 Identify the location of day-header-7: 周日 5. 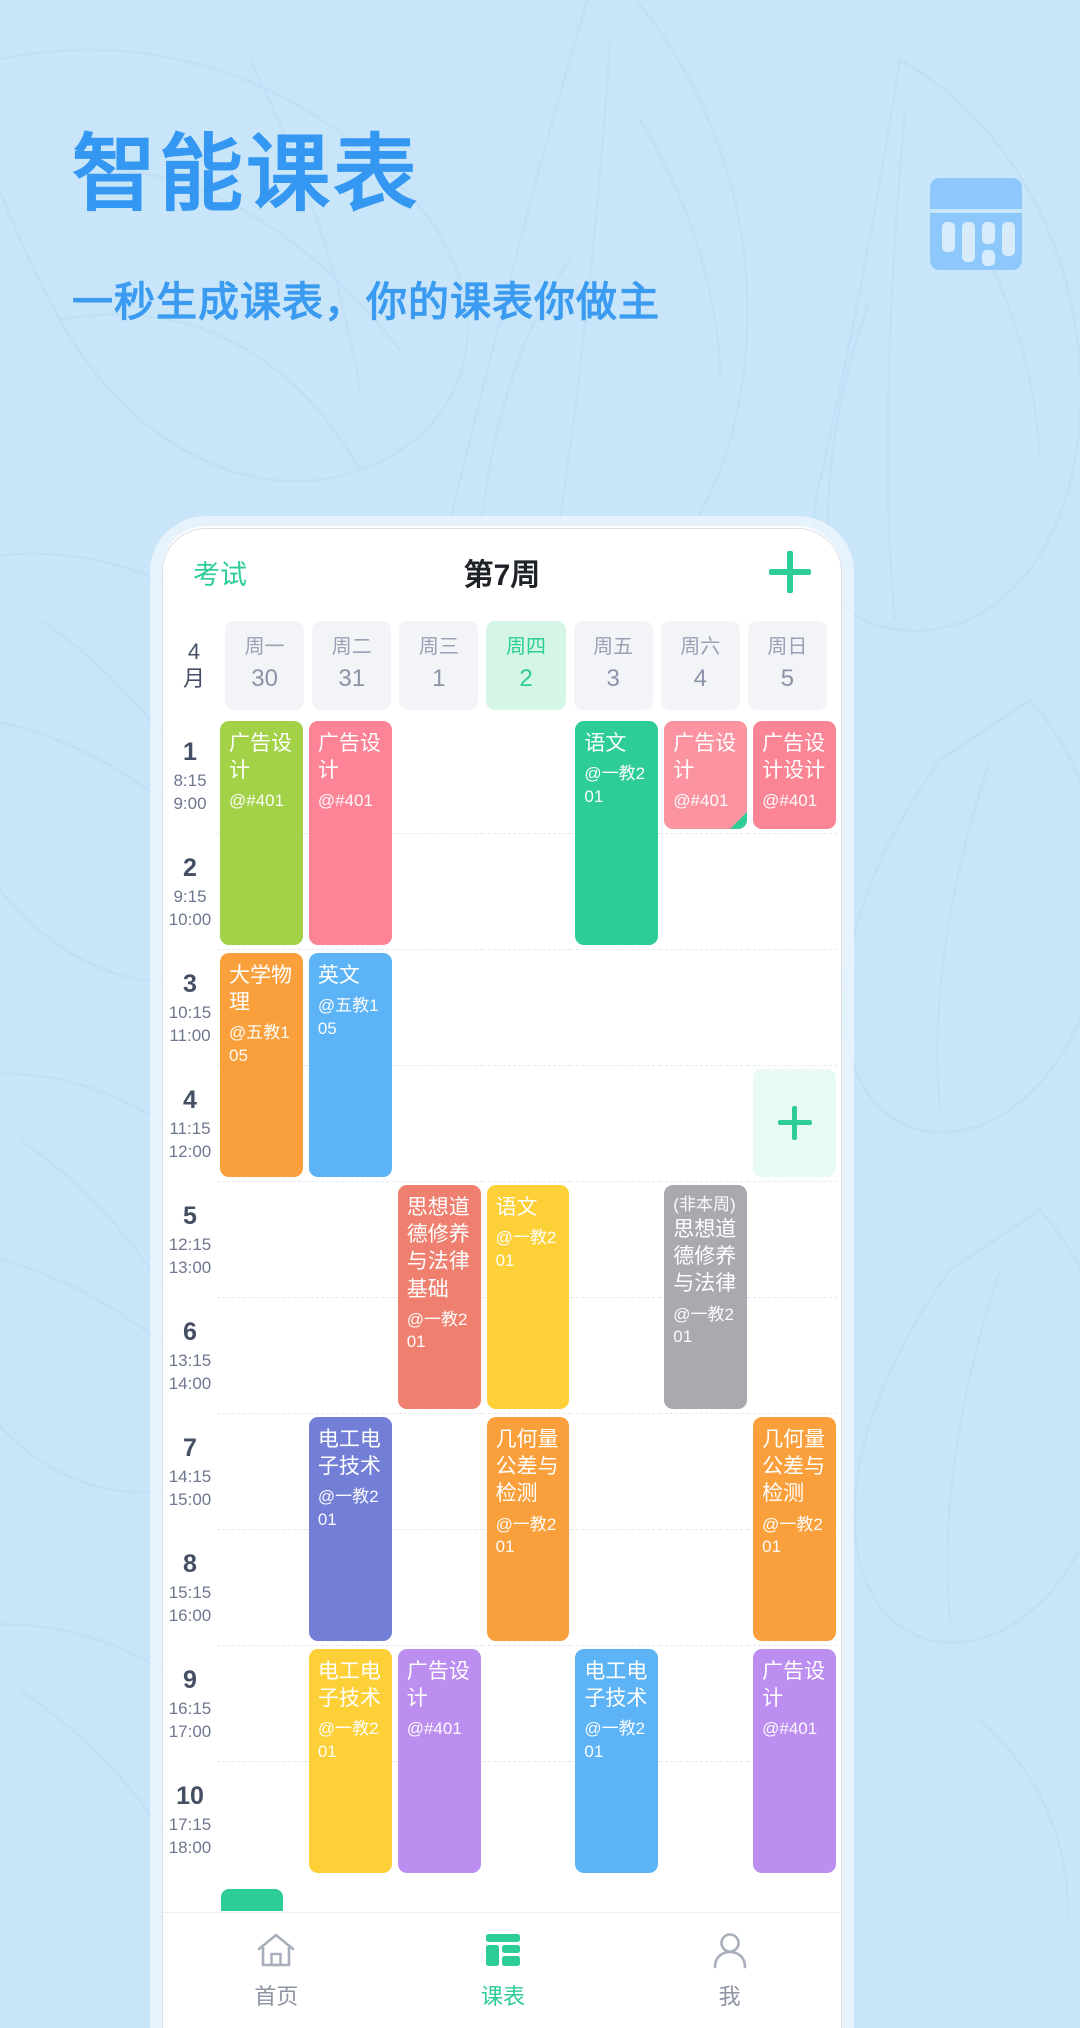
(787, 665).